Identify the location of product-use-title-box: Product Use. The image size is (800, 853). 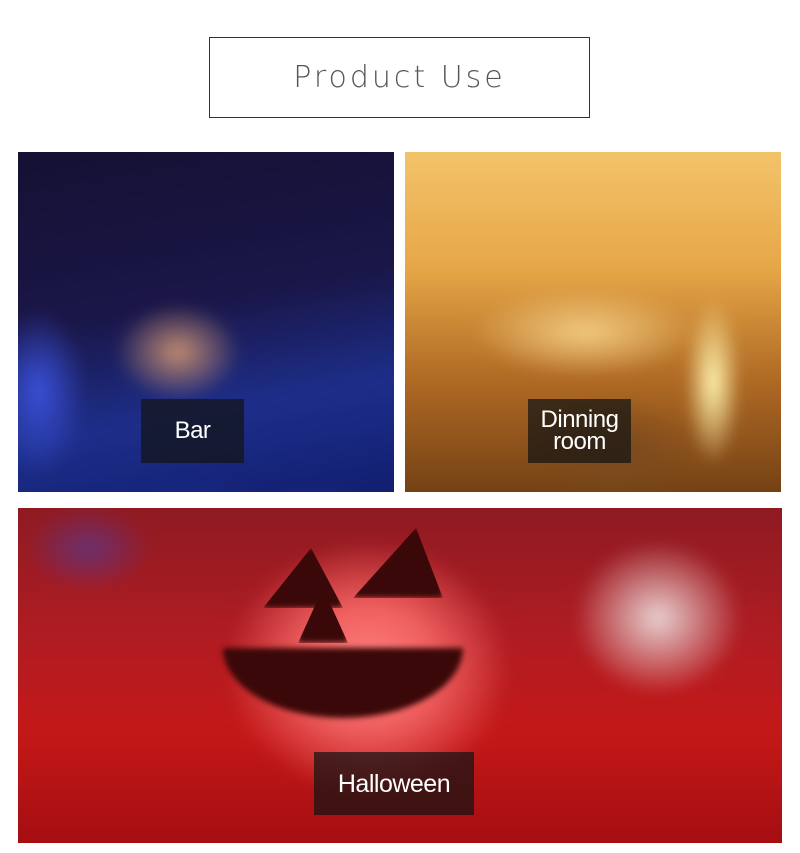
(399, 77).